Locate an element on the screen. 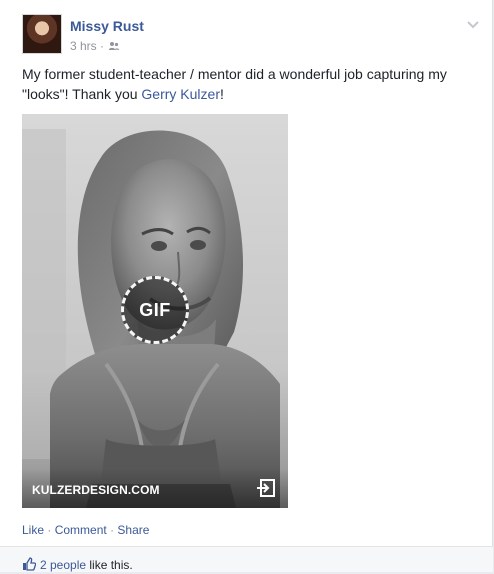 The width and height of the screenshot is (494, 574). chevron-down-icon is located at coordinates (473, 23).